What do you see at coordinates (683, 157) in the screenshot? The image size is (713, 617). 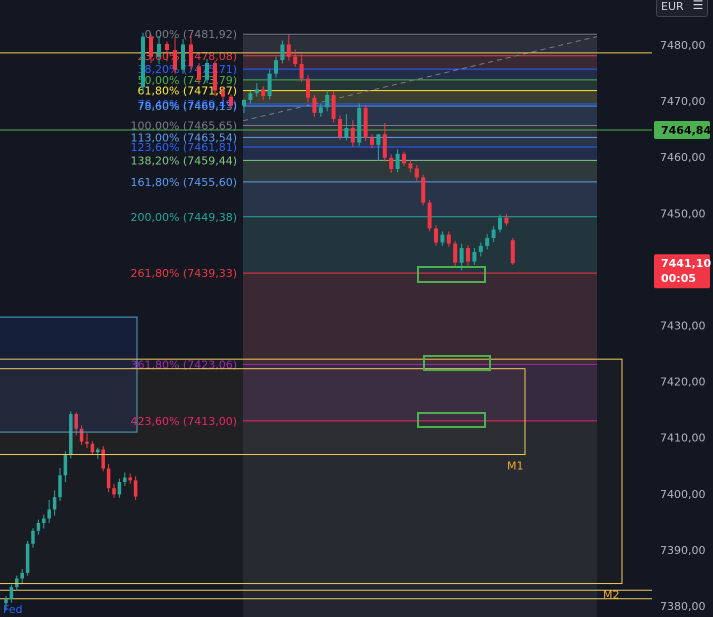 I see `price-tick-label: 7460,00` at bounding box center [683, 157].